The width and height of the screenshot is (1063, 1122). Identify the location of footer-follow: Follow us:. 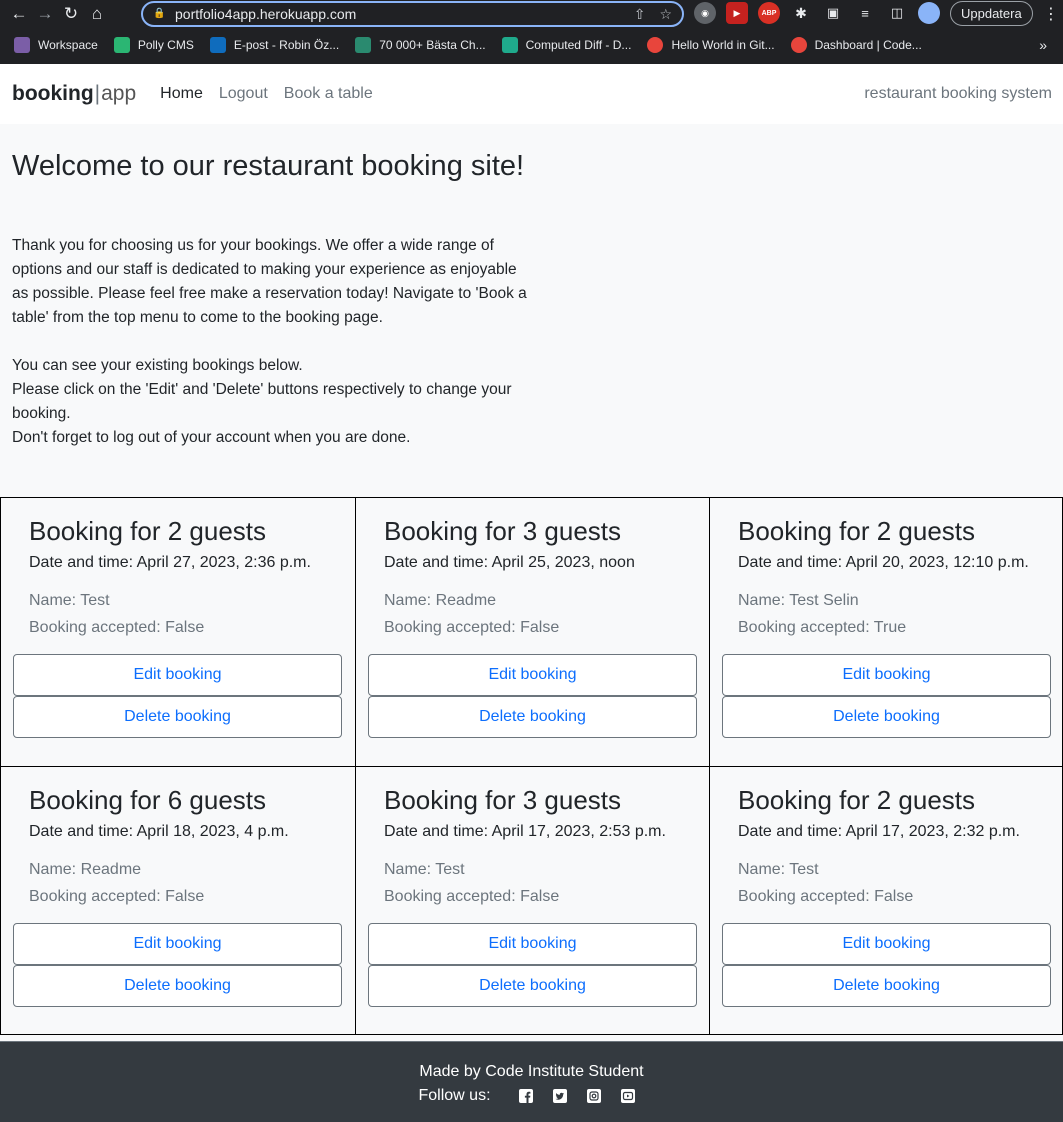
(531, 1096).